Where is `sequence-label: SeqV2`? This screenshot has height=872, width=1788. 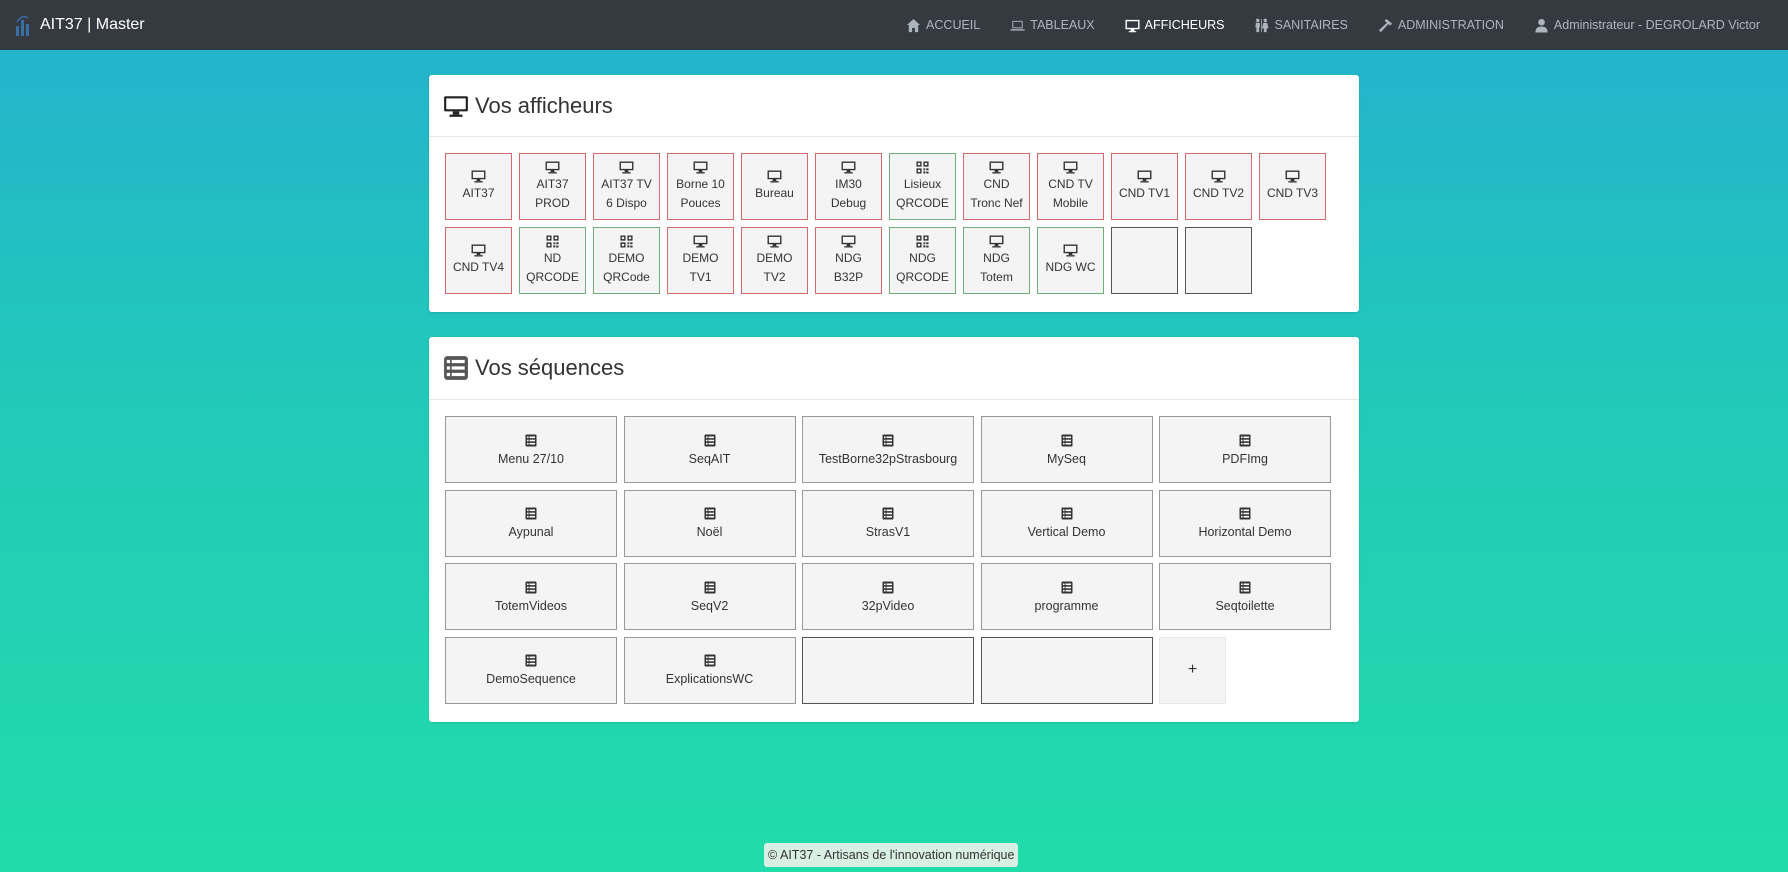 sequence-label: SeqV2 is located at coordinates (709, 605).